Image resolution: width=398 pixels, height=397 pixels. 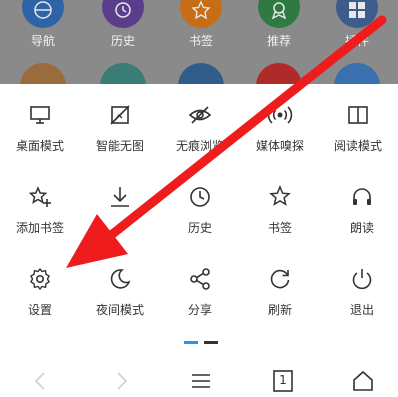 I want to click on tab-count: 1, so click(x=283, y=380).